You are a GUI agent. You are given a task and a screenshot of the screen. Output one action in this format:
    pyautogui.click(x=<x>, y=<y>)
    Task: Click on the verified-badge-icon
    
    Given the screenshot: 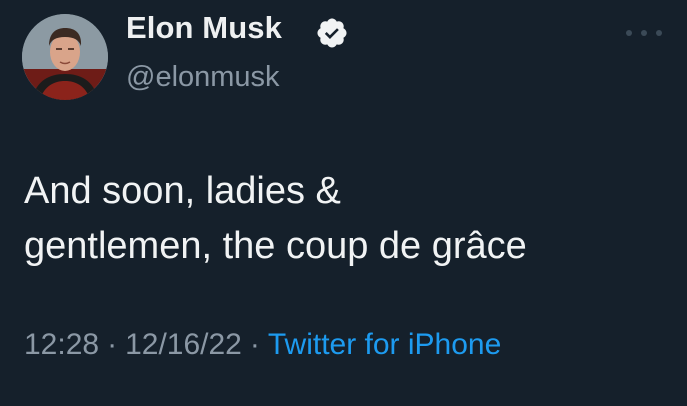 What is the action you would take?
    pyautogui.click(x=332, y=33)
    